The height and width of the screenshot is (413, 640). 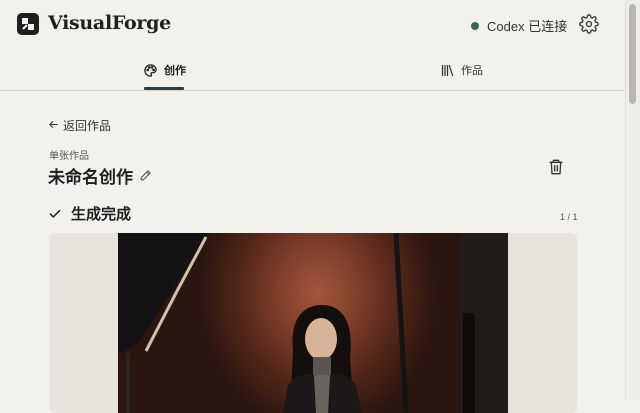 I want to click on active-tab-indicator, so click(x=164, y=88).